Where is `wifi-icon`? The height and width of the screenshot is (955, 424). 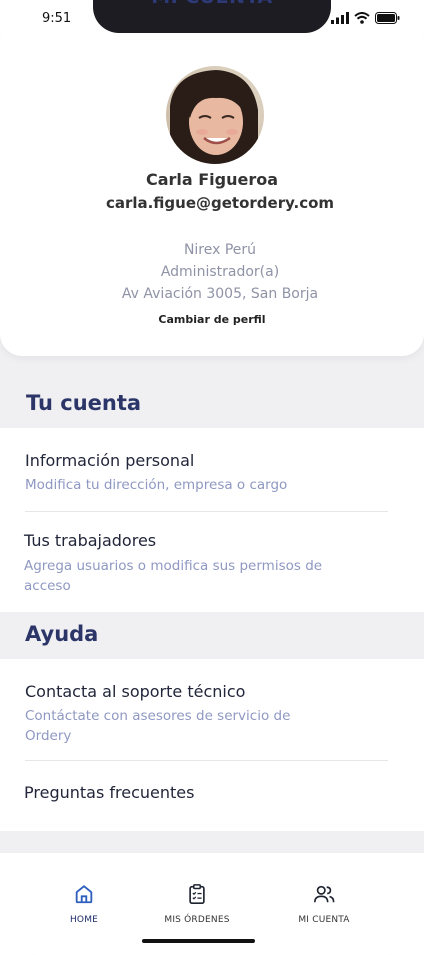
wifi-icon is located at coordinates (362, 18).